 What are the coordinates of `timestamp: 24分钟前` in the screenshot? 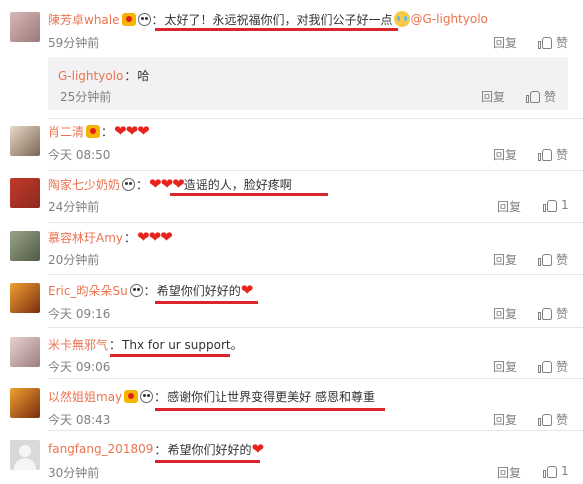 It's located at (74, 207).